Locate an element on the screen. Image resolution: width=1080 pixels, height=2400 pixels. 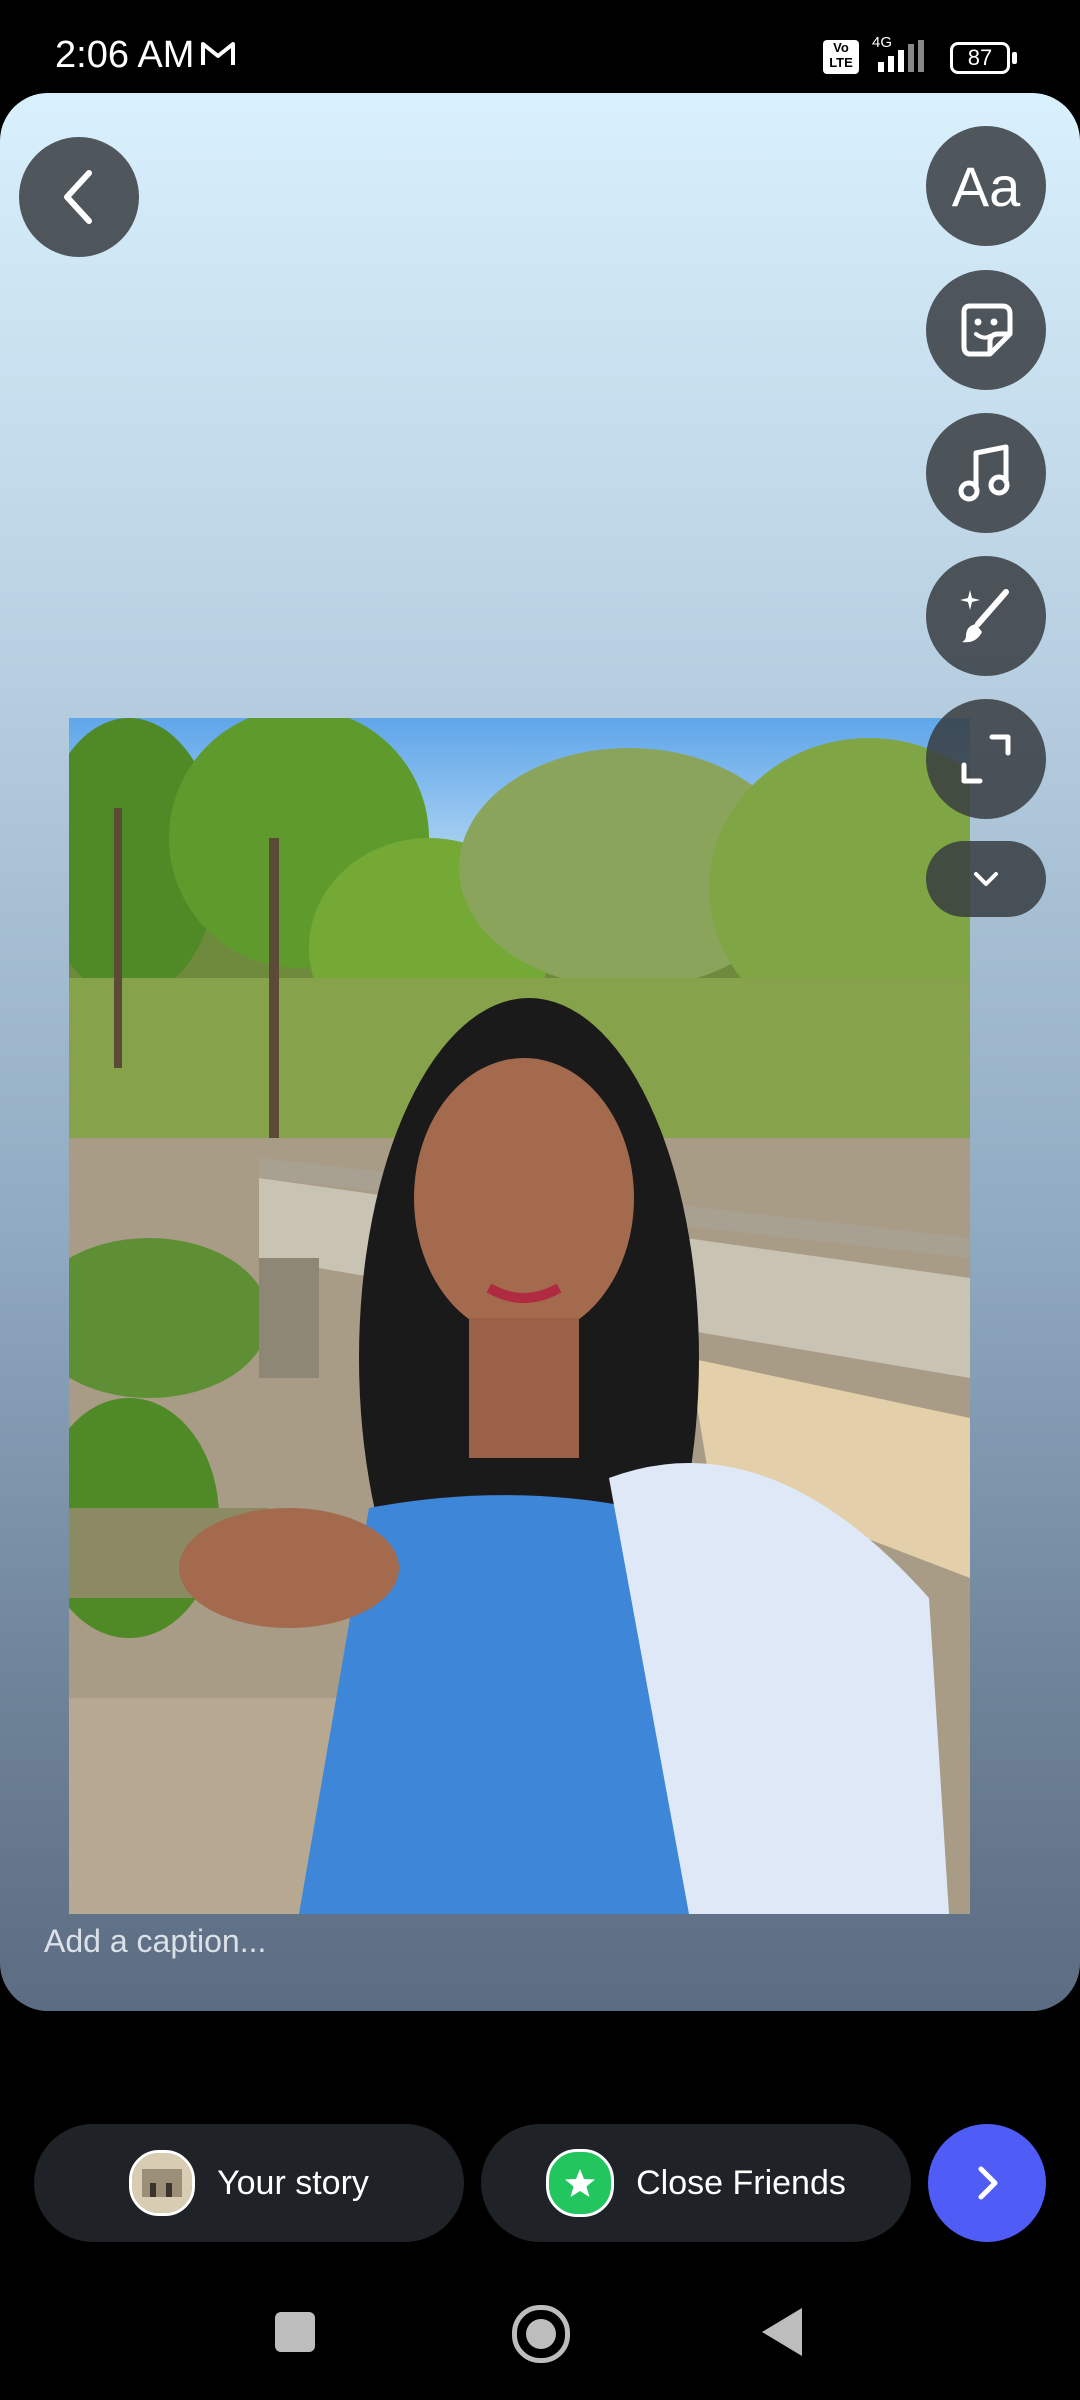
back-nav-button is located at coordinates (782, 2332).